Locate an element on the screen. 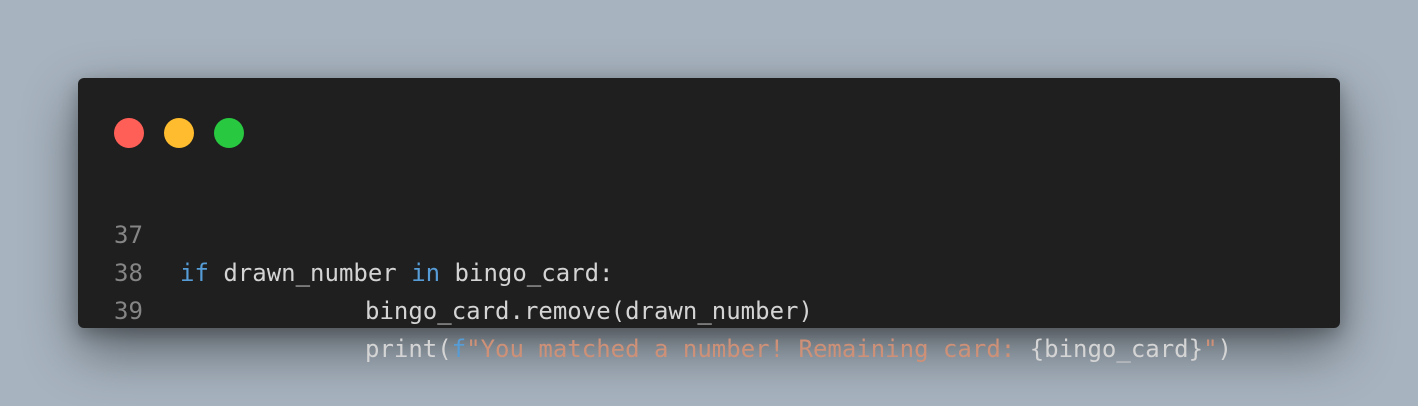 The image size is (1418, 406). window-controls is located at coordinates (179, 133).